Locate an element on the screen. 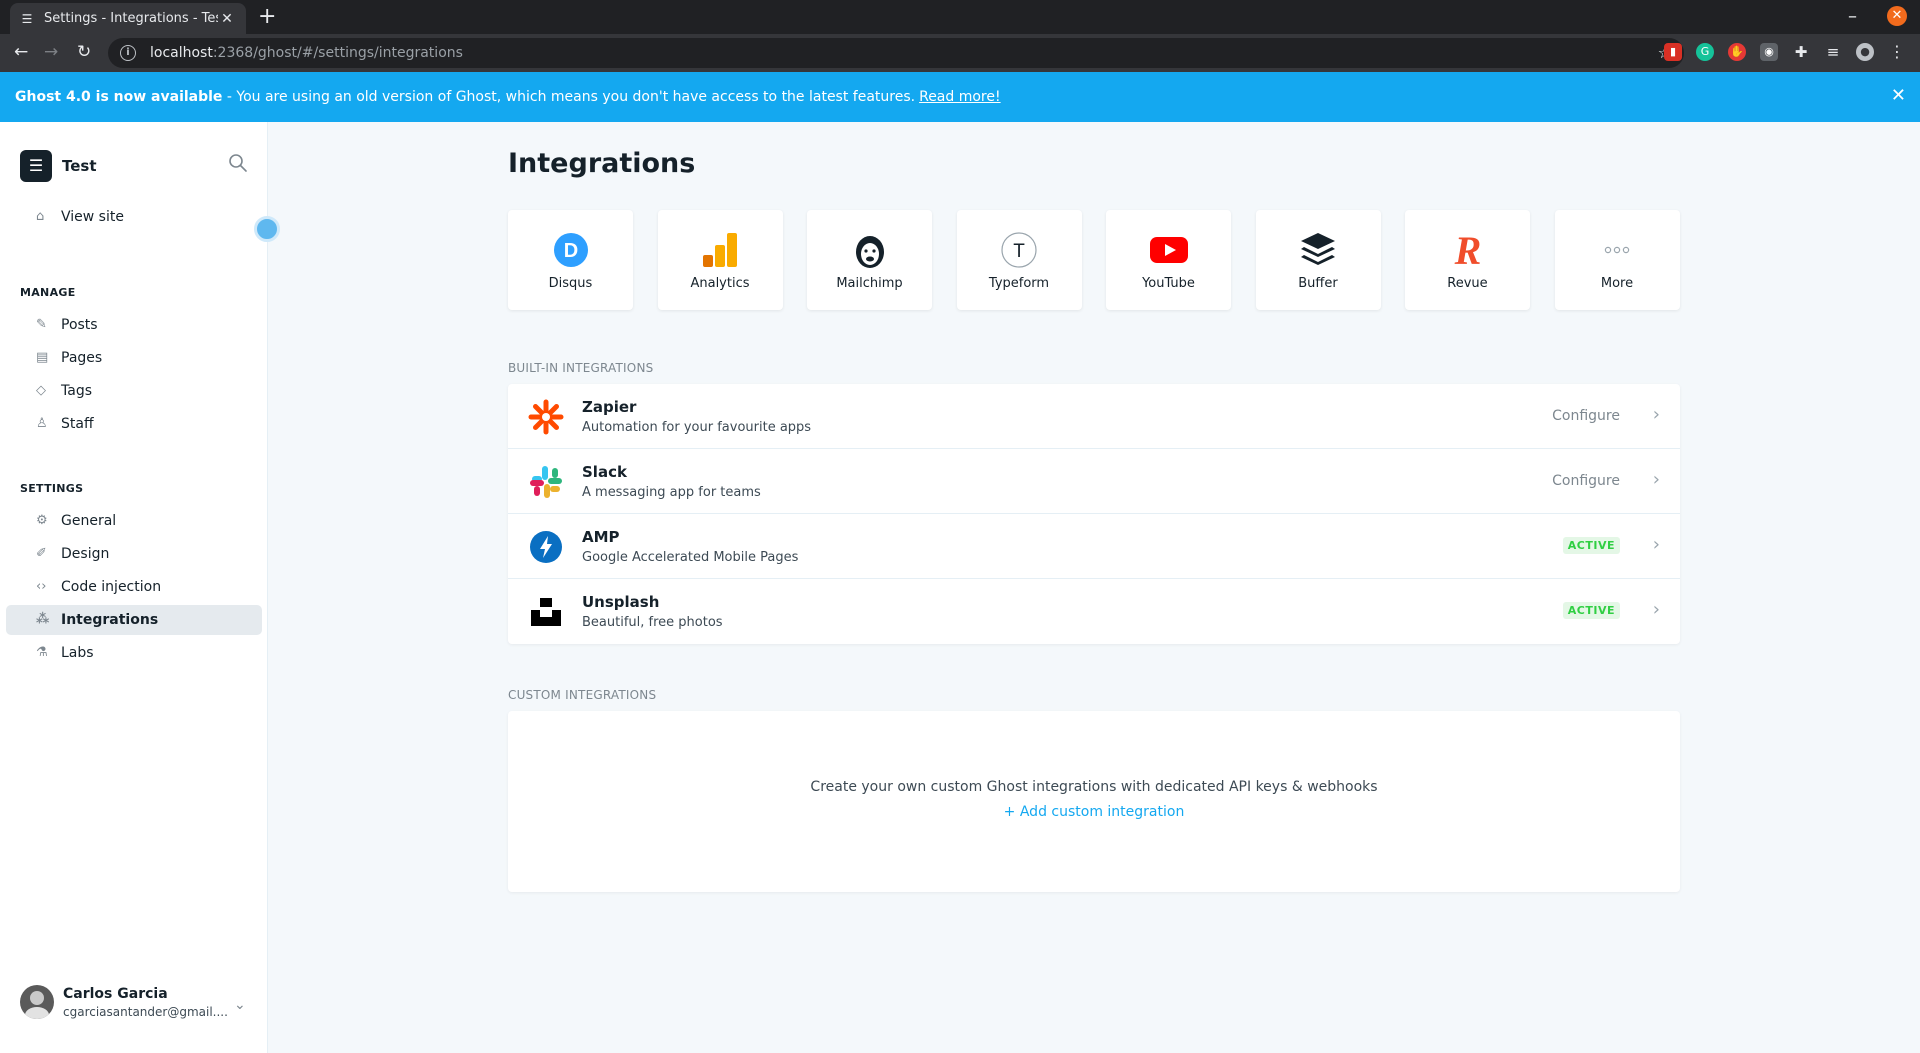 The width and height of the screenshot is (1920, 1053). pages-icon: ▤ is located at coordinates (42, 357).